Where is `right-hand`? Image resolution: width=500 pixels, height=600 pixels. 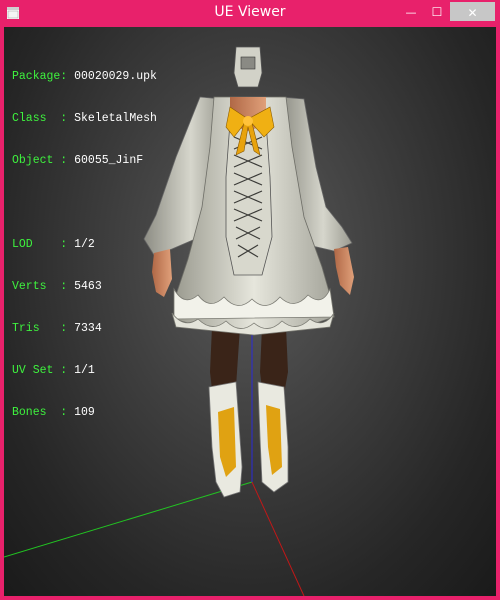
right-hand is located at coordinates (344, 271).